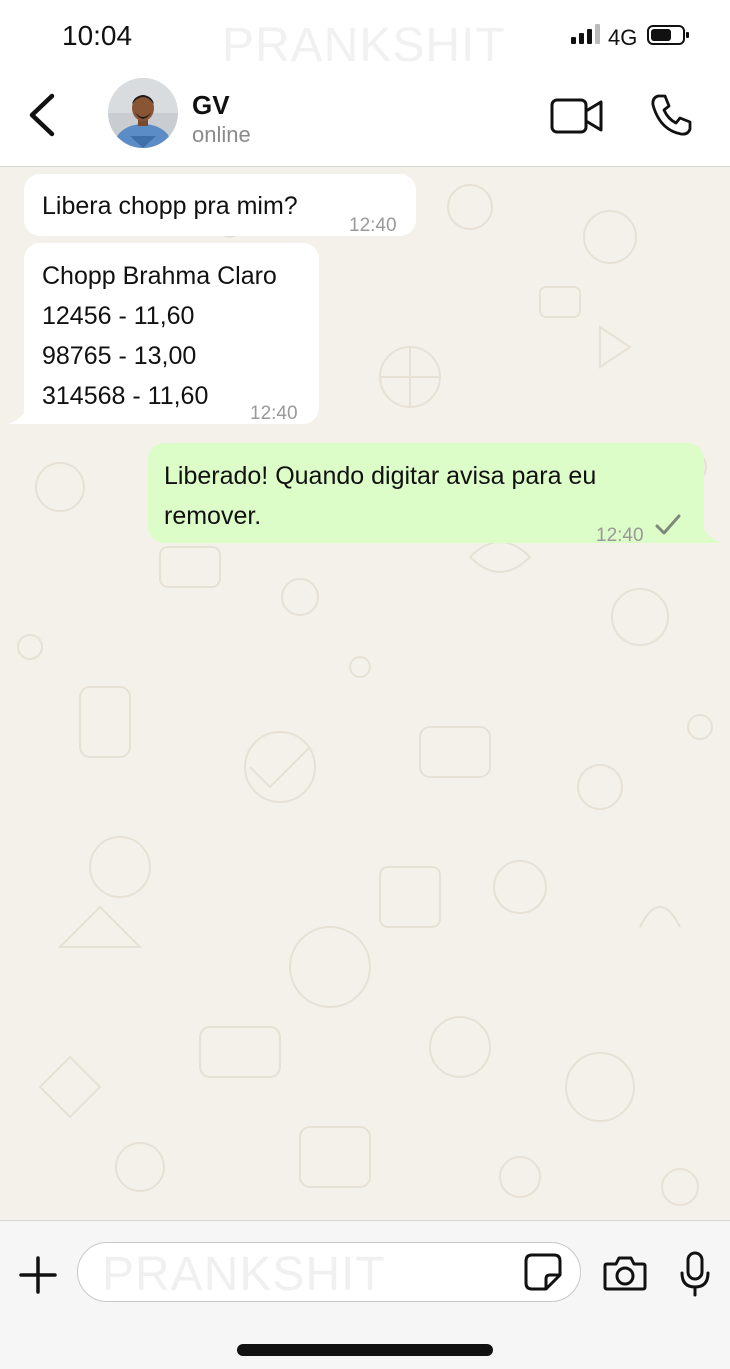 This screenshot has width=730, height=1369. Describe the element at coordinates (97, 35) in the screenshot. I see `status-time: 10:04` at that location.